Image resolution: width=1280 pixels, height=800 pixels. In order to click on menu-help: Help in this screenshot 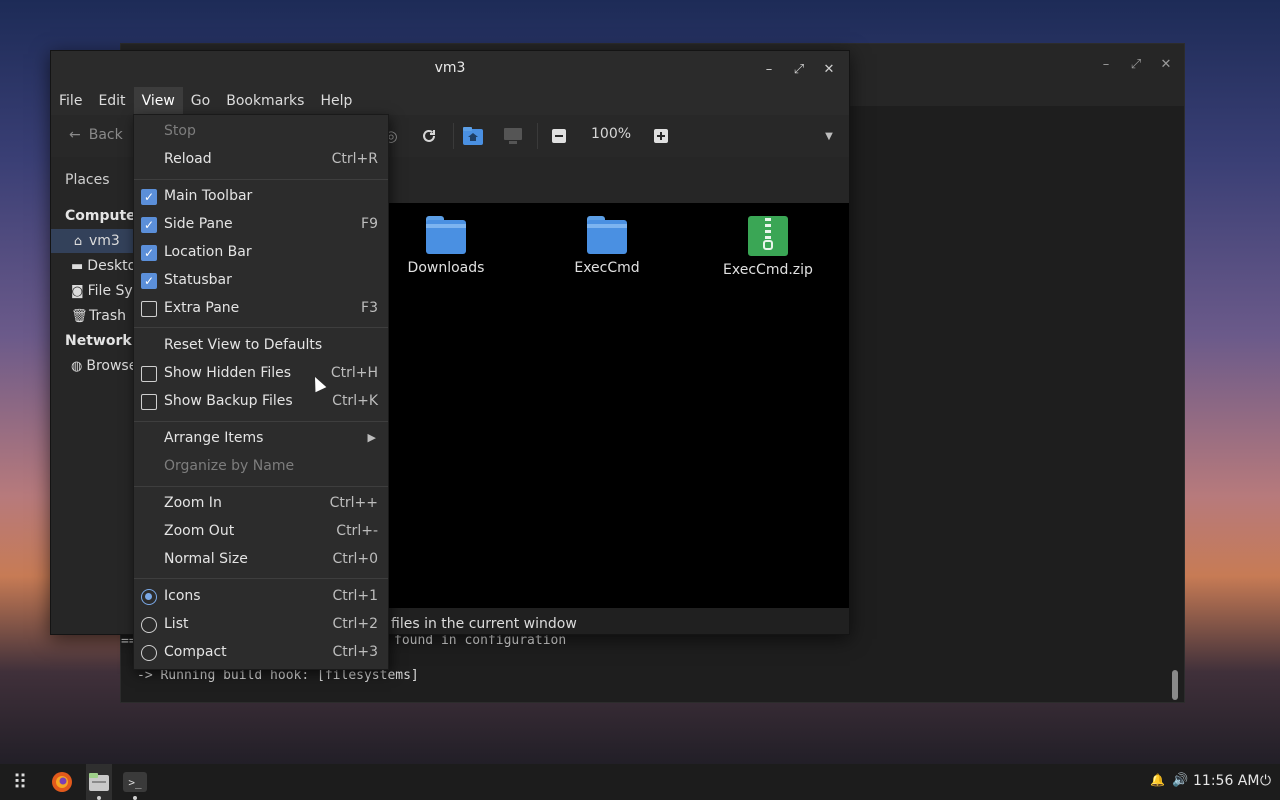, I will do `click(336, 101)`.